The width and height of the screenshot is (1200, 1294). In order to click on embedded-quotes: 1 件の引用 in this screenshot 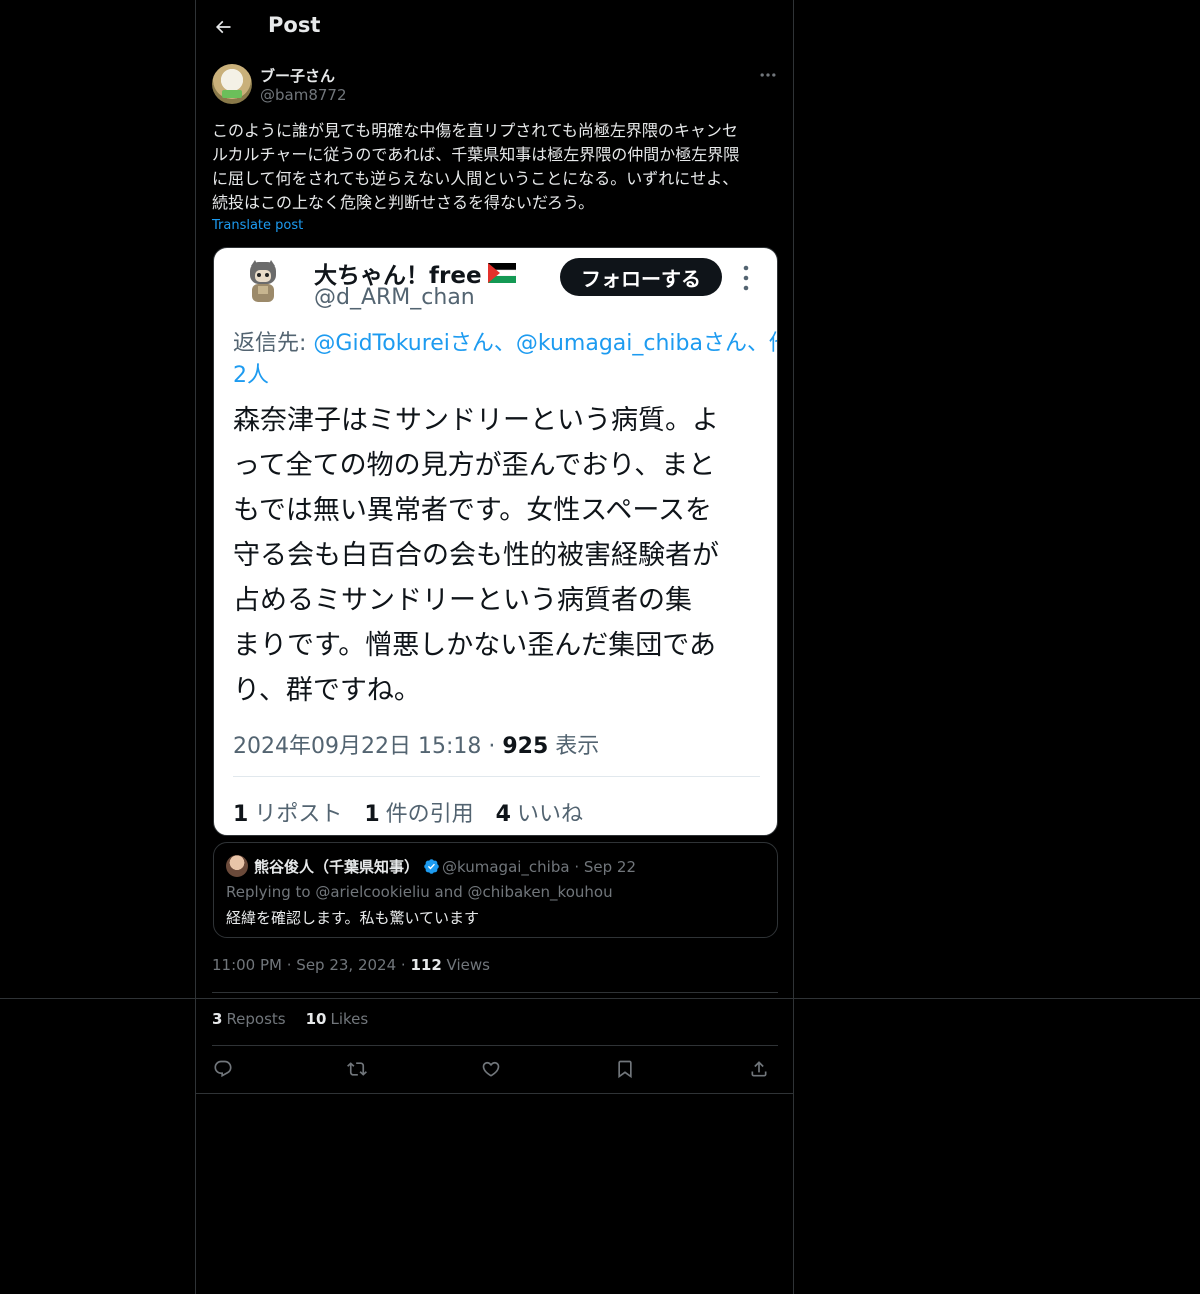, I will do `click(418, 812)`.